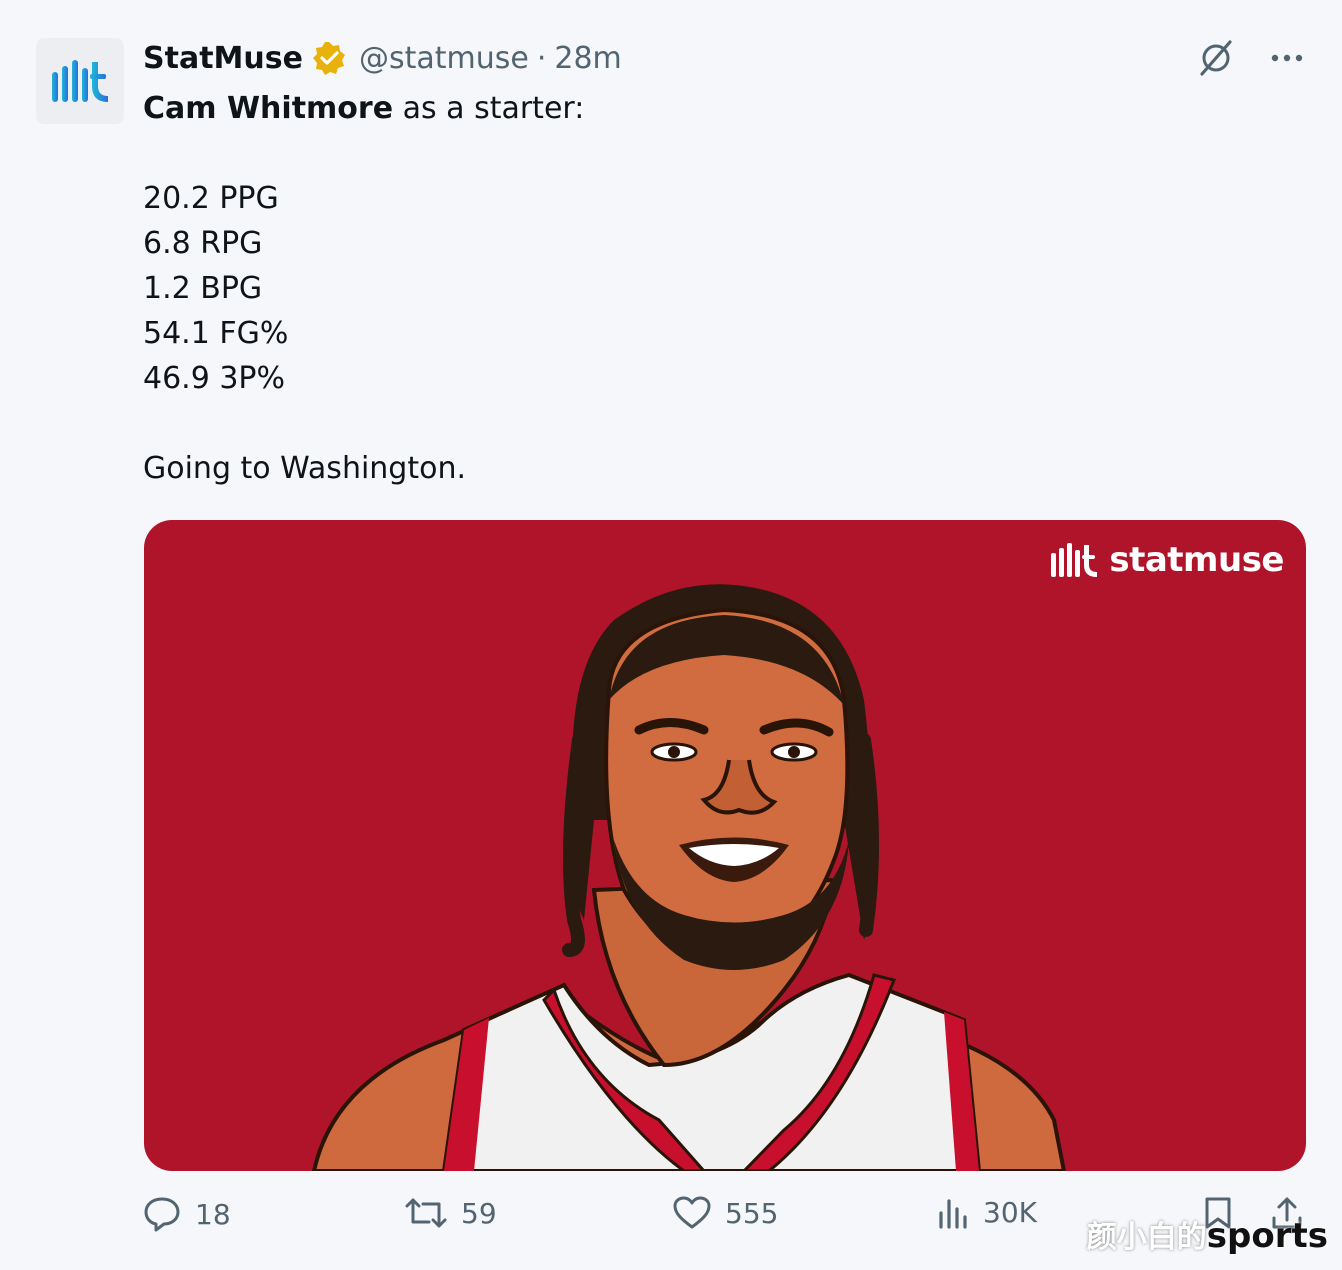 This screenshot has width=1342, height=1270. I want to click on statmuse-logo-icon, so click(80, 81).